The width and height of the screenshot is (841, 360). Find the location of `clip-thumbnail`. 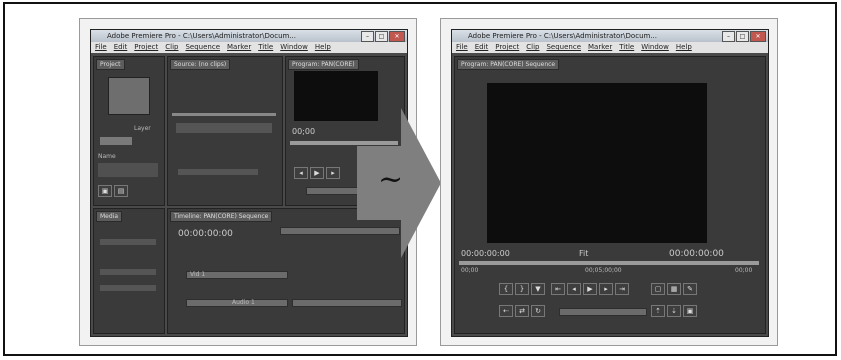

clip-thumbnail is located at coordinates (129, 96).